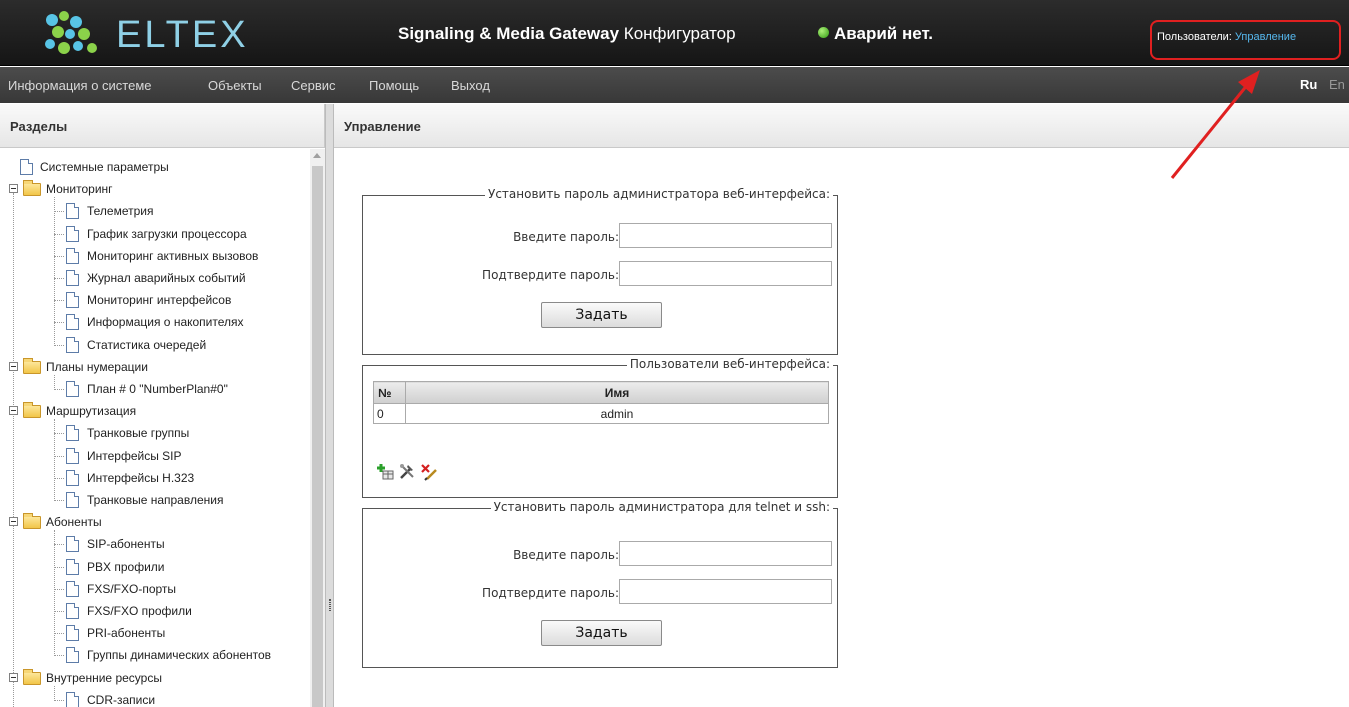 The image size is (1349, 707). What do you see at coordinates (126, 566) in the screenshot?
I see `tree-label: PBX профили` at bounding box center [126, 566].